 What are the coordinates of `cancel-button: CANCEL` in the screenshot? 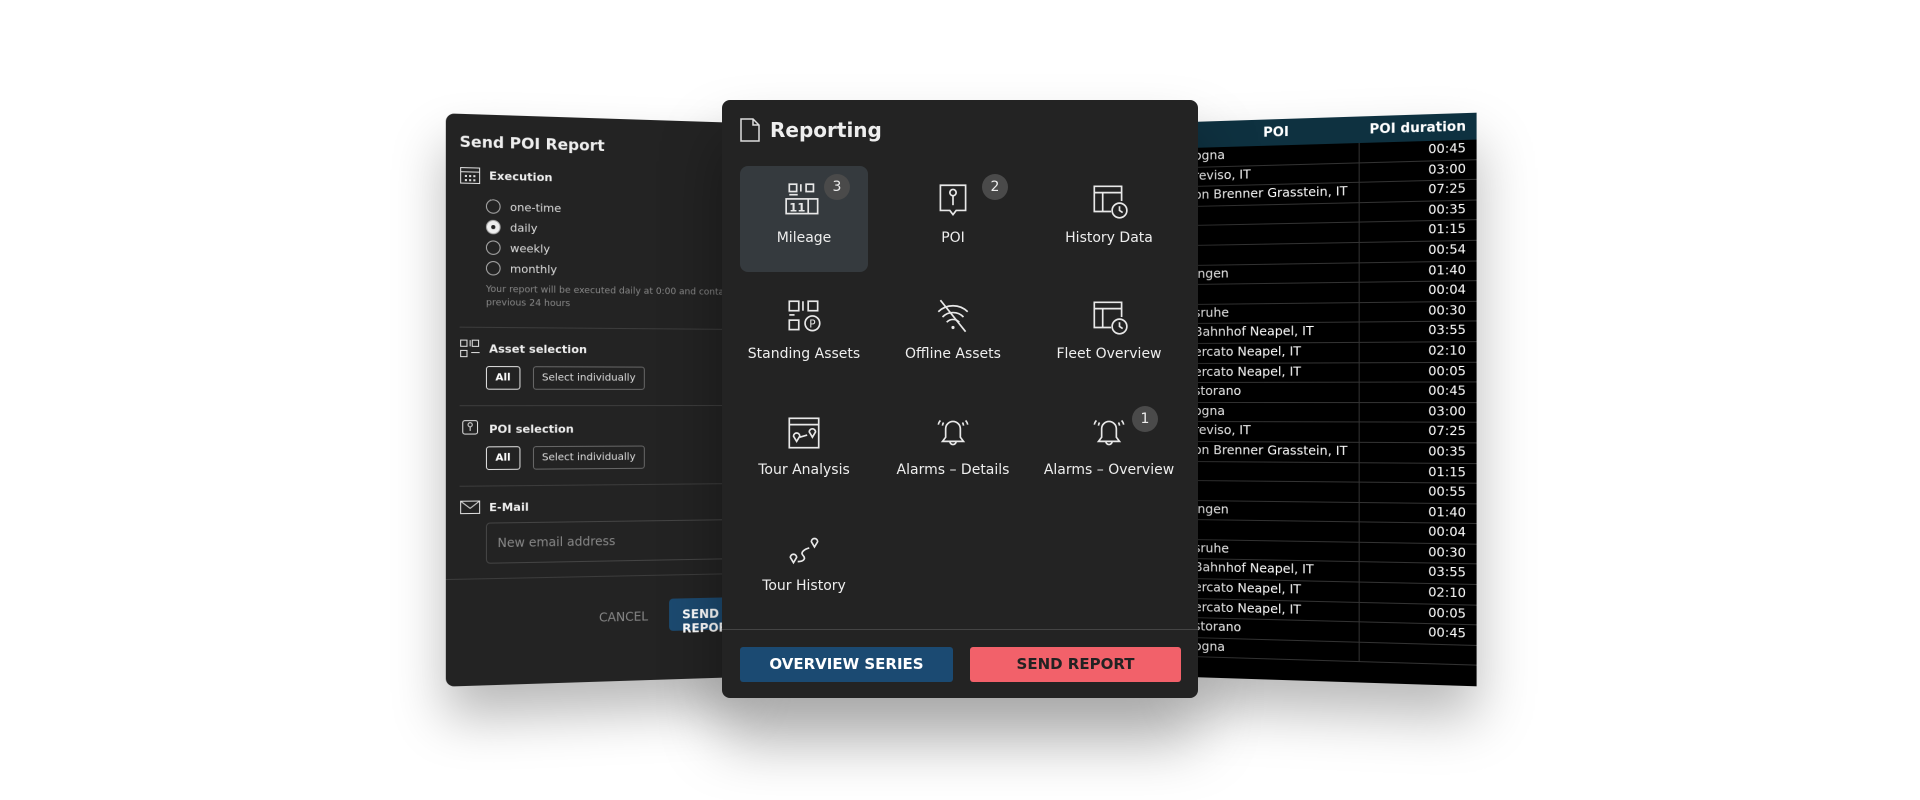 It's located at (623, 616).